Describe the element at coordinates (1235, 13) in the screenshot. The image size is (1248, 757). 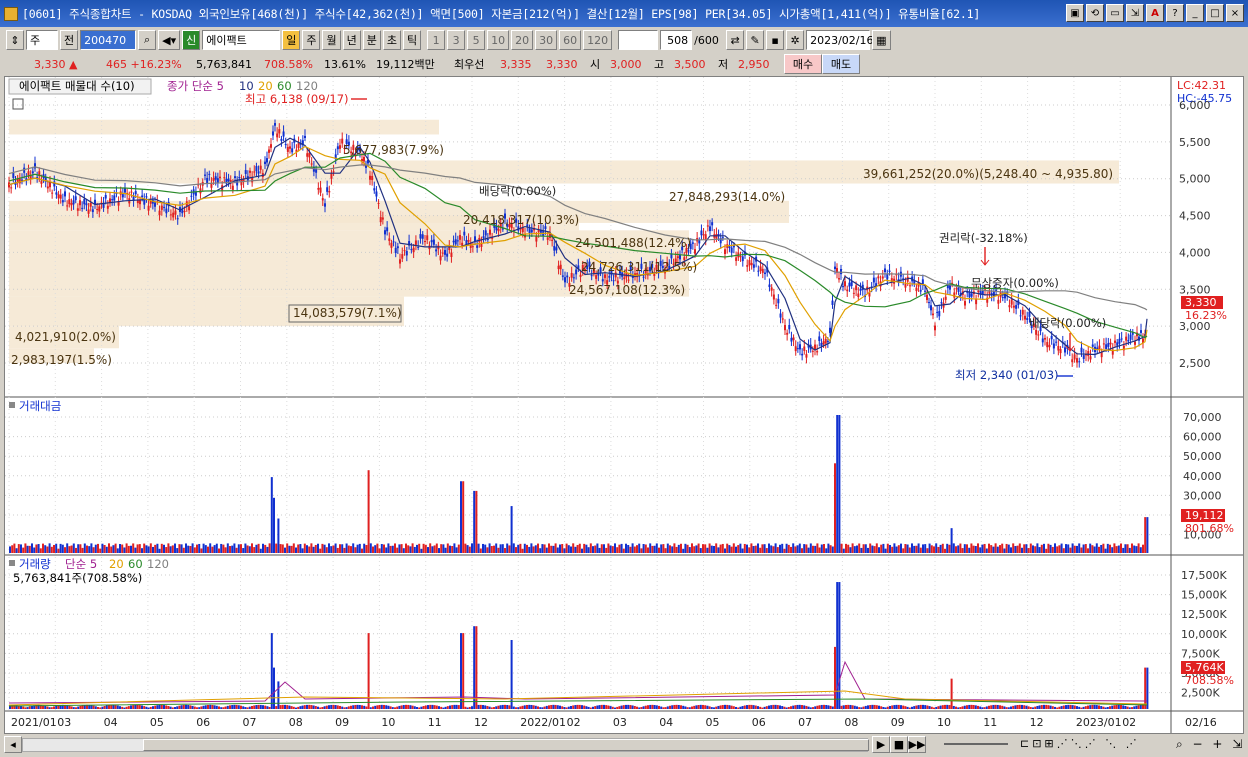
I see `close-button: ×` at that location.